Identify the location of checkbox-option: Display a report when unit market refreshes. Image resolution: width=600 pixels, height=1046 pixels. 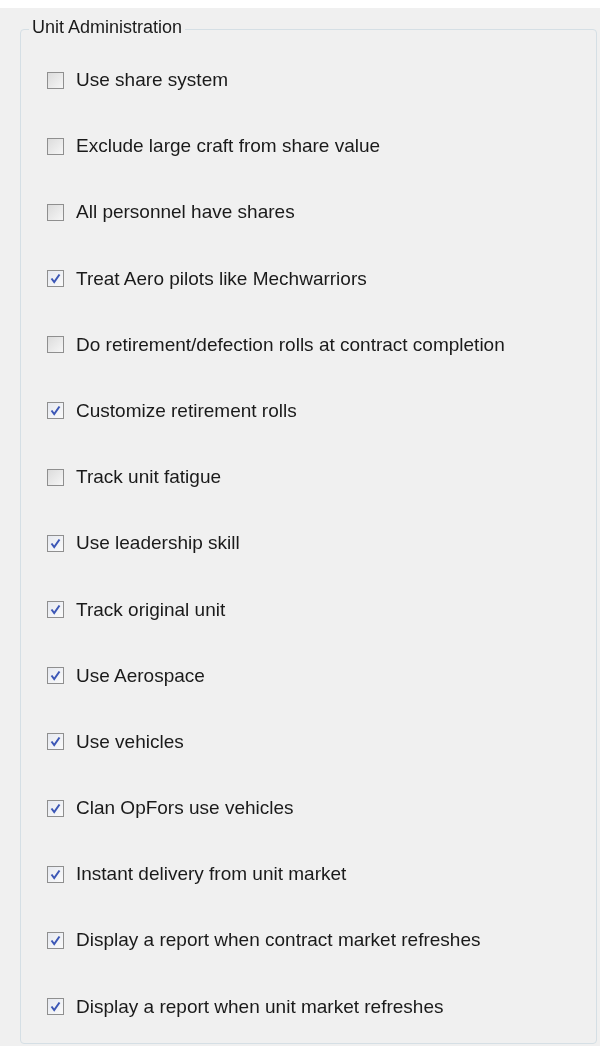
(321, 1006).